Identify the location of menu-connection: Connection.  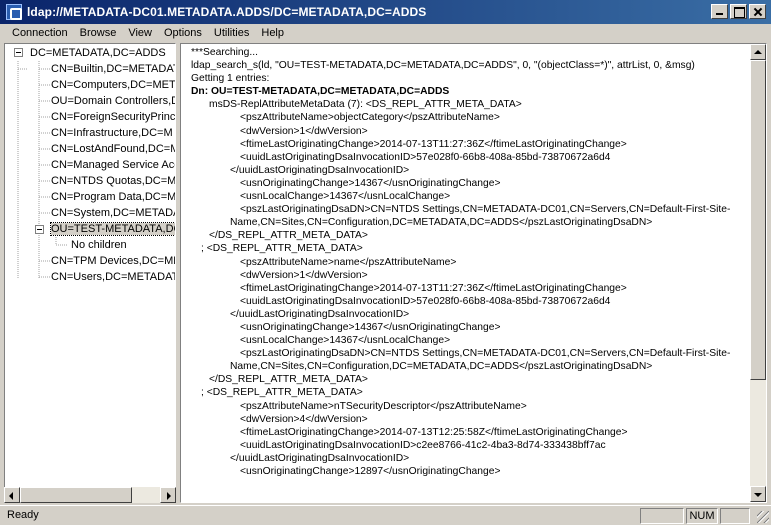
(37, 33).